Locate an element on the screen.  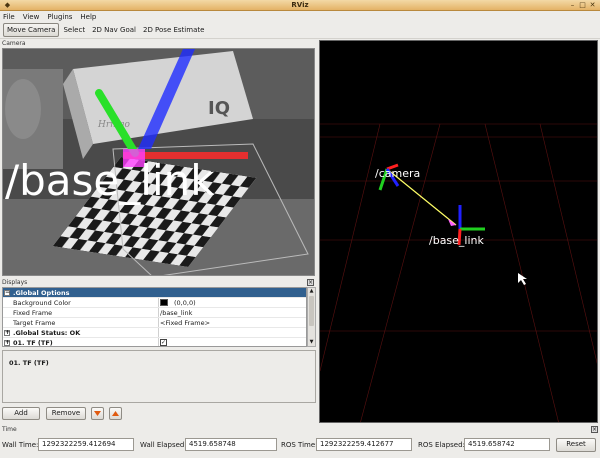
displays-scrollbar: ▲ ▼ is located at coordinates (311, 317).